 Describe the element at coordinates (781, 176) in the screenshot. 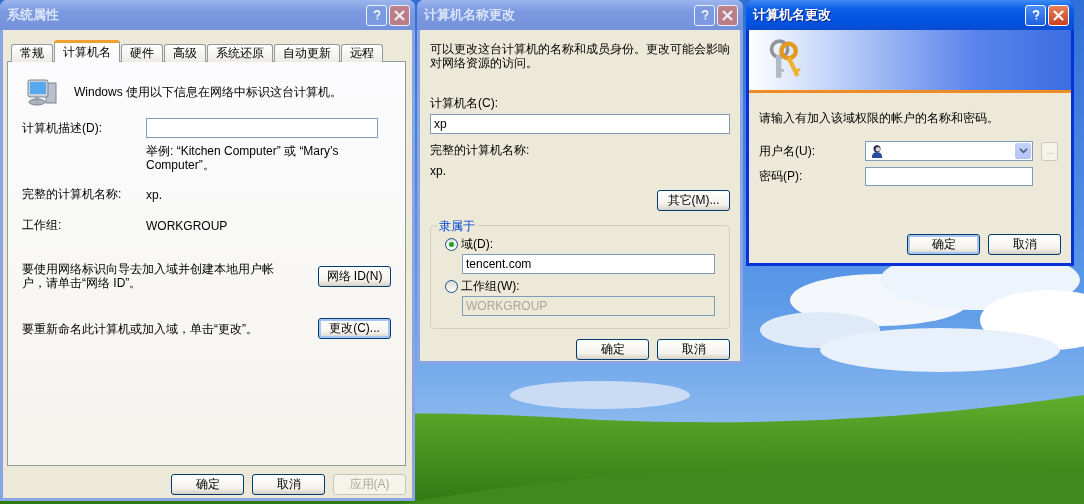

I see `field-label: 密码(P):` at that location.